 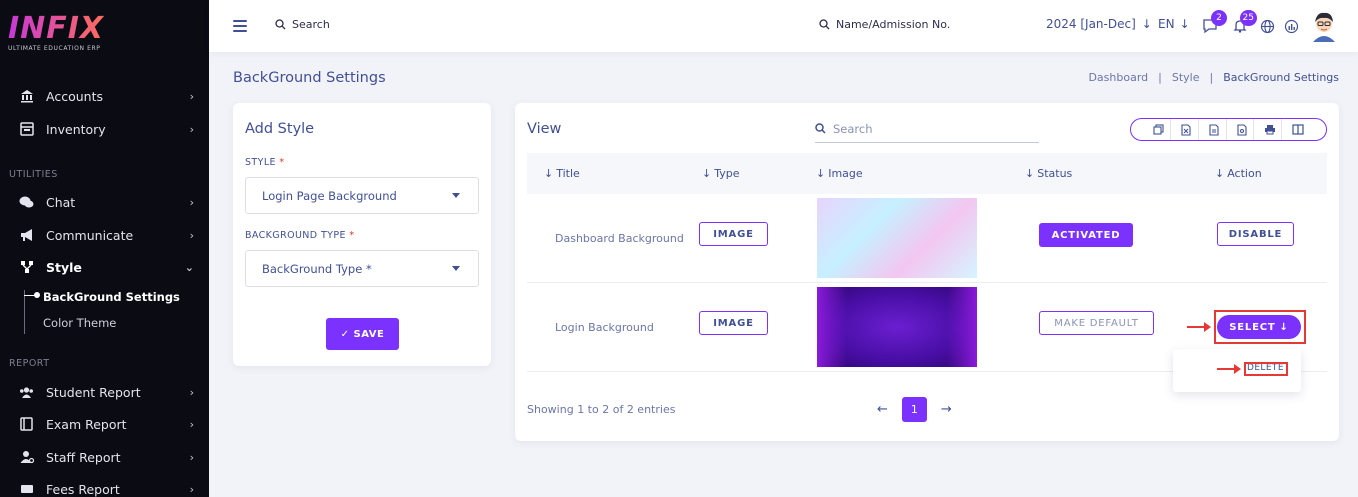 I want to click on excel-icon, so click(x=1186, y=129).